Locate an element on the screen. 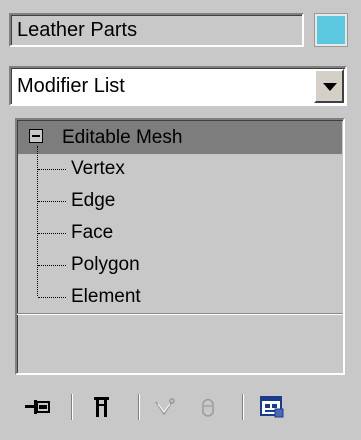  modifier-list-dropdown: Modifier List is located at coordinates (178, 86).